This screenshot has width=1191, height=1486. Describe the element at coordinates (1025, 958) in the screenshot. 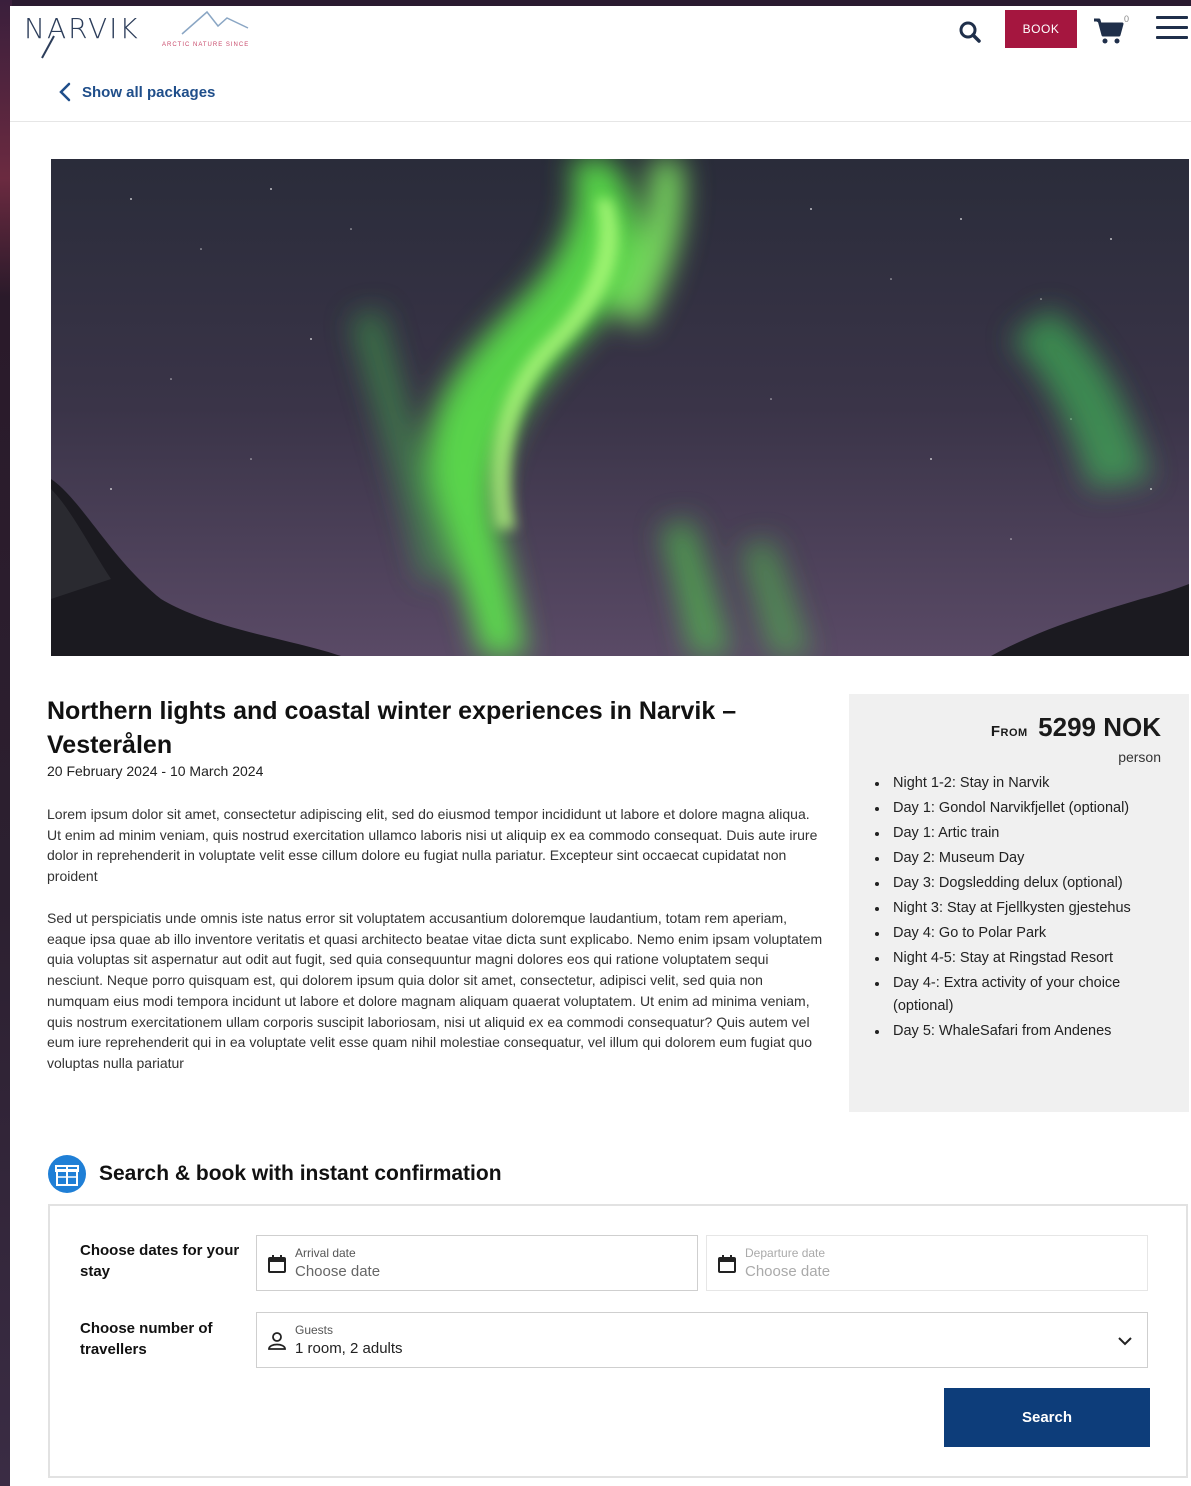

I see `itinerary-item: Night 4-5: Stay at Ringstad Resort` at that location.